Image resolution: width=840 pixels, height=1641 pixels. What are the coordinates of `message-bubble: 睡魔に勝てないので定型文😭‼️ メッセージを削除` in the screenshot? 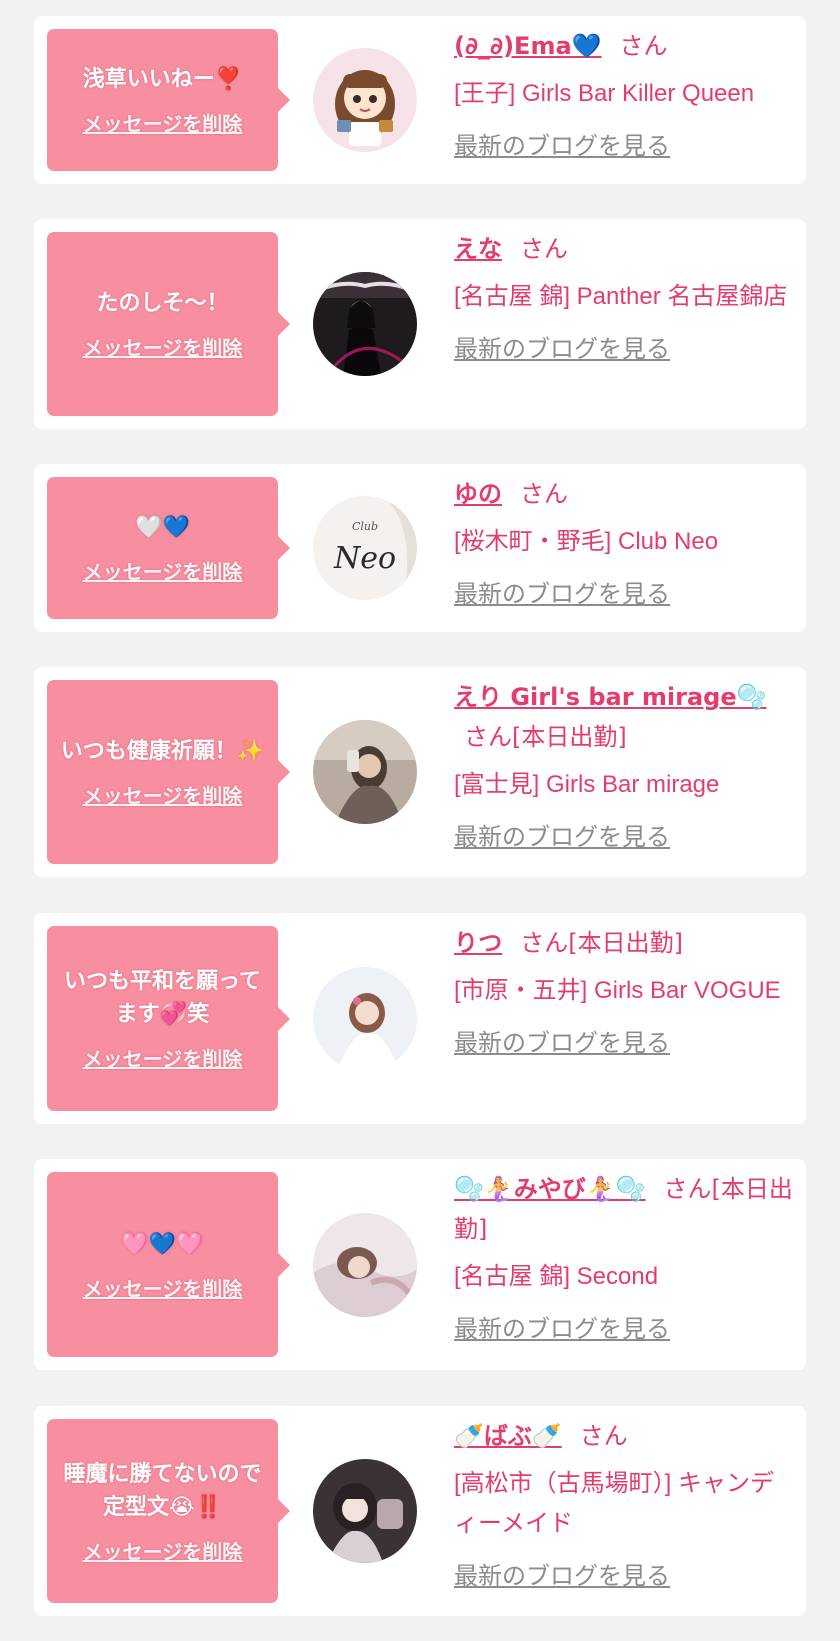 It's located at (168, 1511).